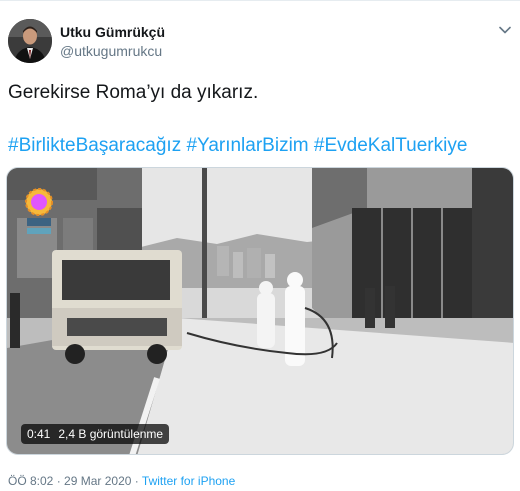 This screenshot has height=491, width=520. Describe the element at coordinates (39, 211) in the screenshot. I see `channel-logo` at that location.